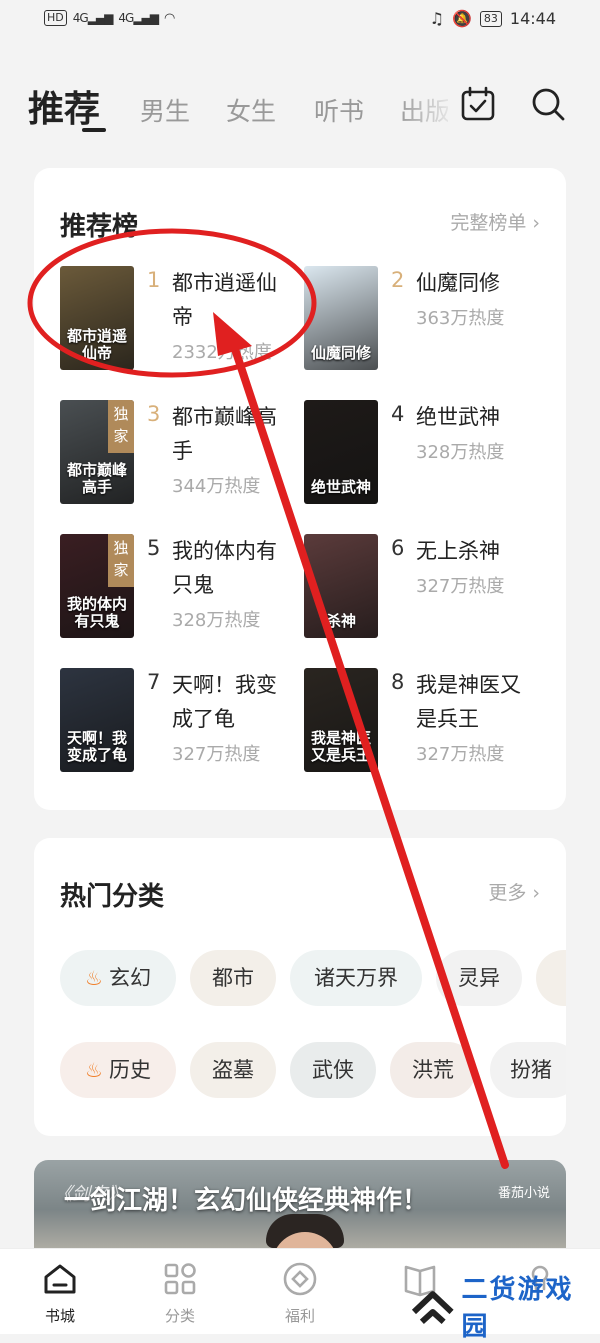 Image resolution: width=600 pixels, height=1343 pixels. Describe the element at coordinates (93, 18) in the screenshot. I see `signal-1: 4G▂▄▆` at that location.